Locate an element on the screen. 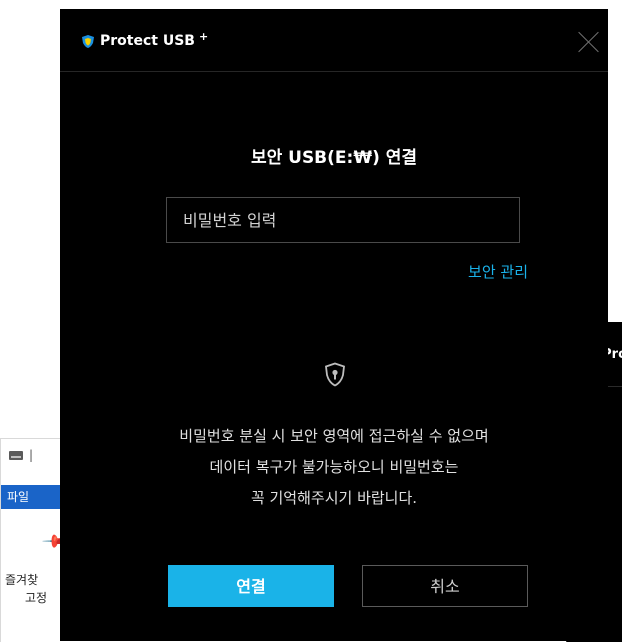  security-manage-link: 보안 관리 is located at coordinates (498, 271).